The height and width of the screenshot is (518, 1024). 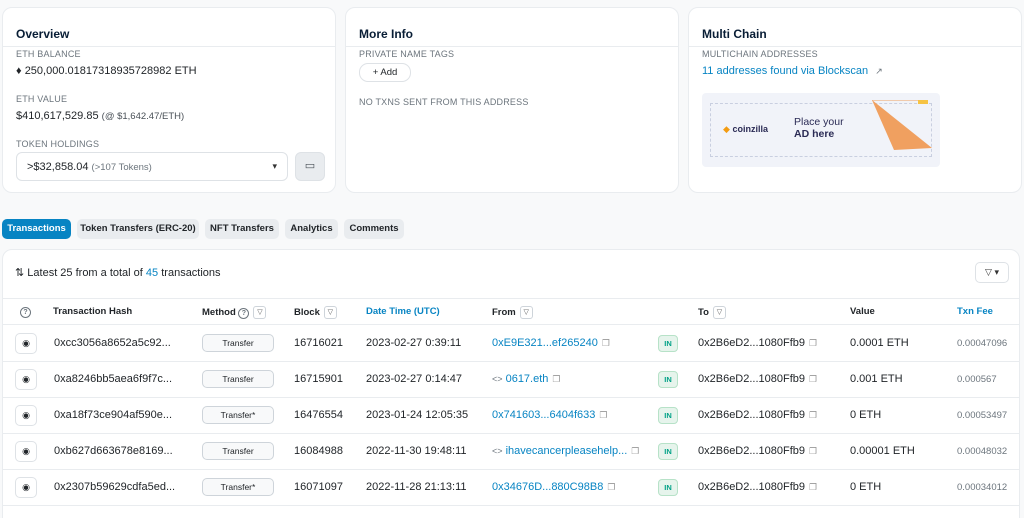 I want to click on multichain-addresses-label: MULTICHAIN ADDRESSES, so click(x=760, y=54).